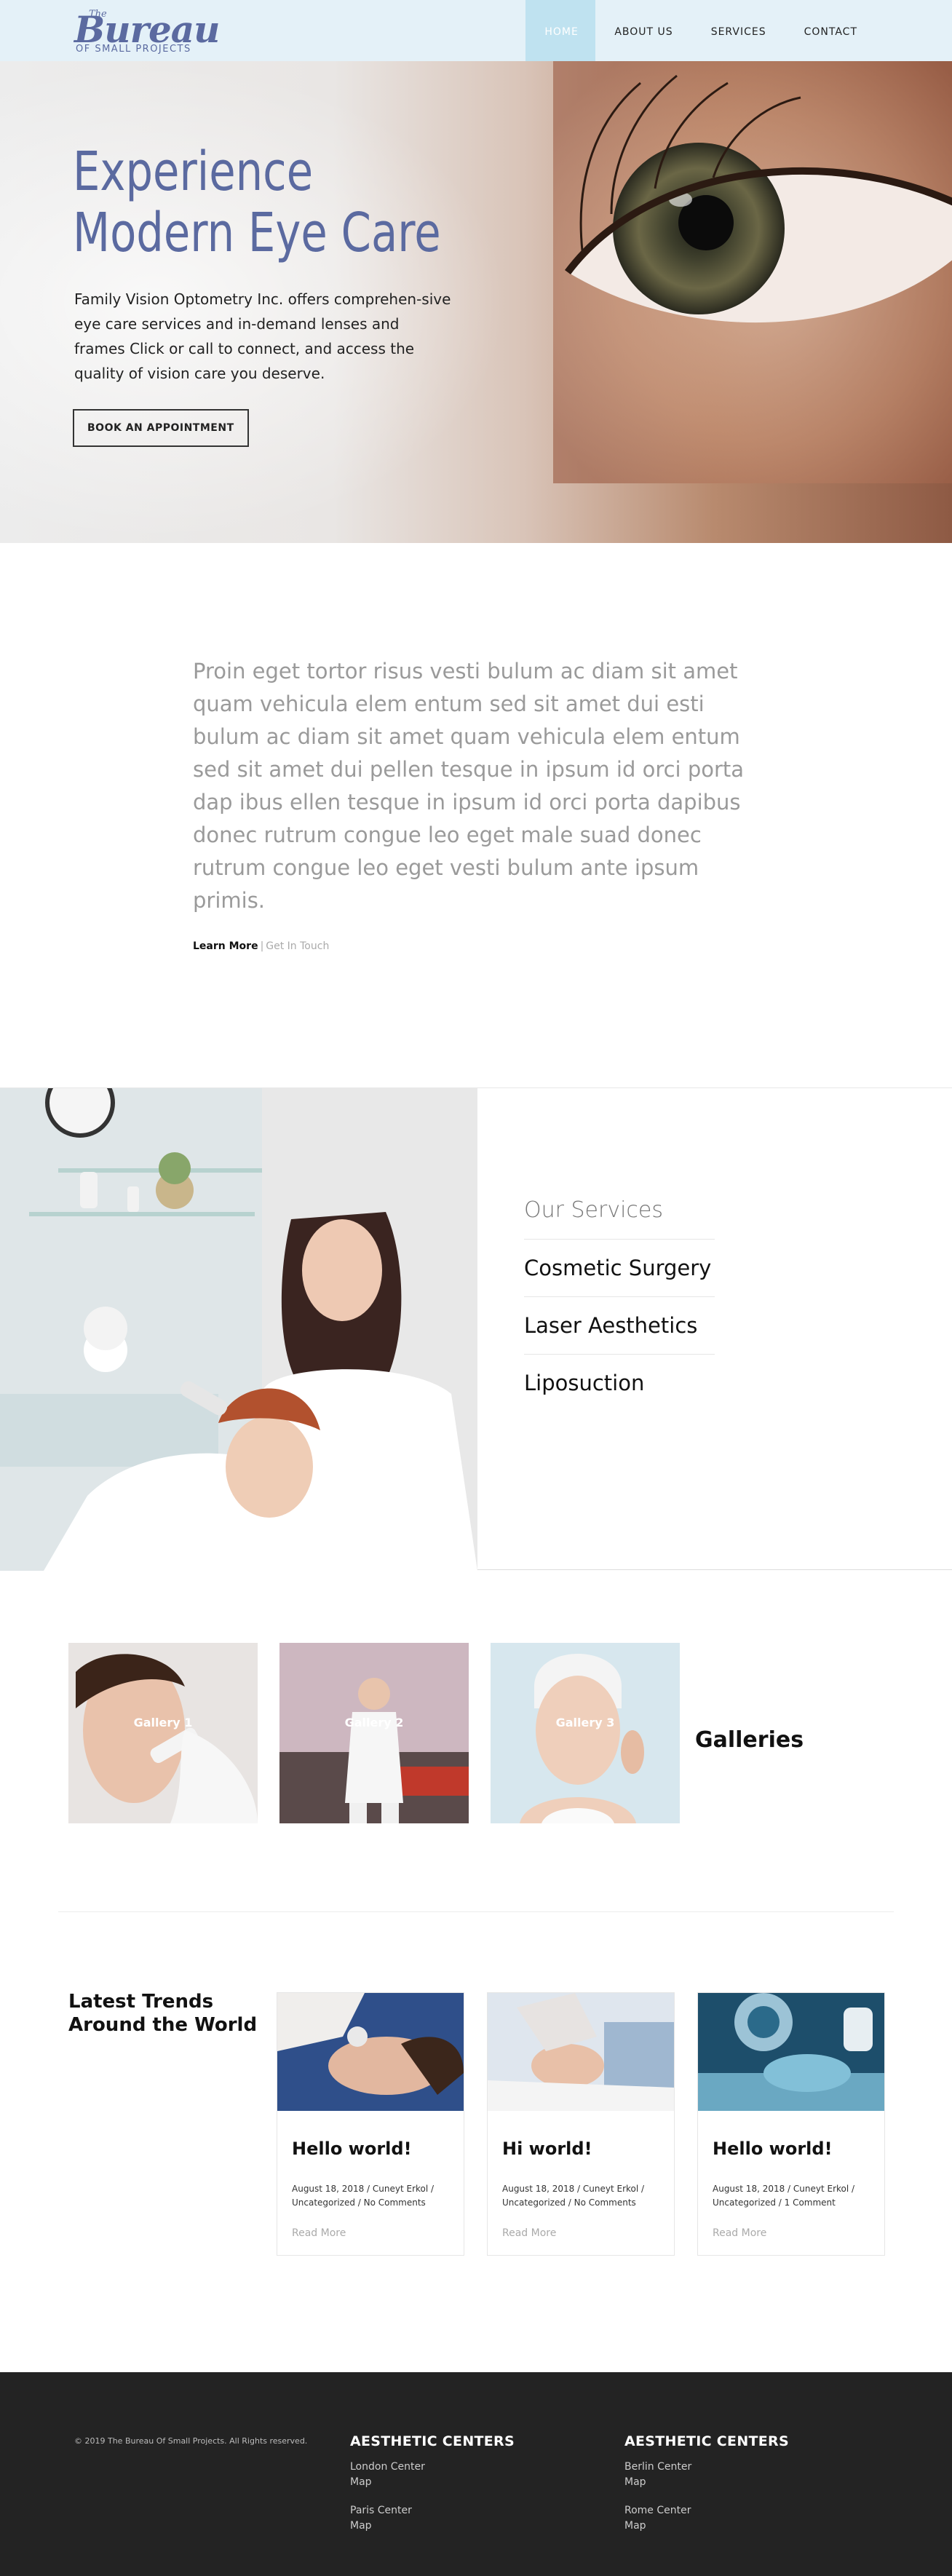 The image size is (952, 2576). I want to click on footer-location: Rome Center Map, so click(733, 2518).